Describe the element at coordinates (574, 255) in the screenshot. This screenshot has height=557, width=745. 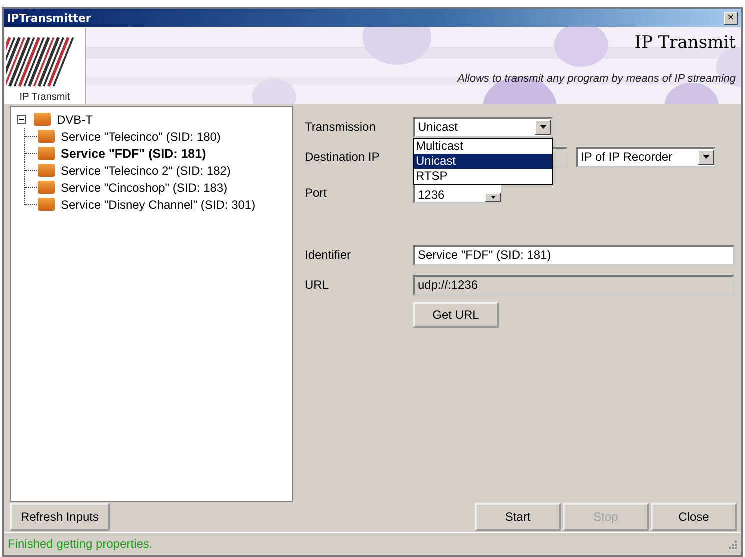
I see `identifier-field: Service "FDF" (SID: 181)` at that location.